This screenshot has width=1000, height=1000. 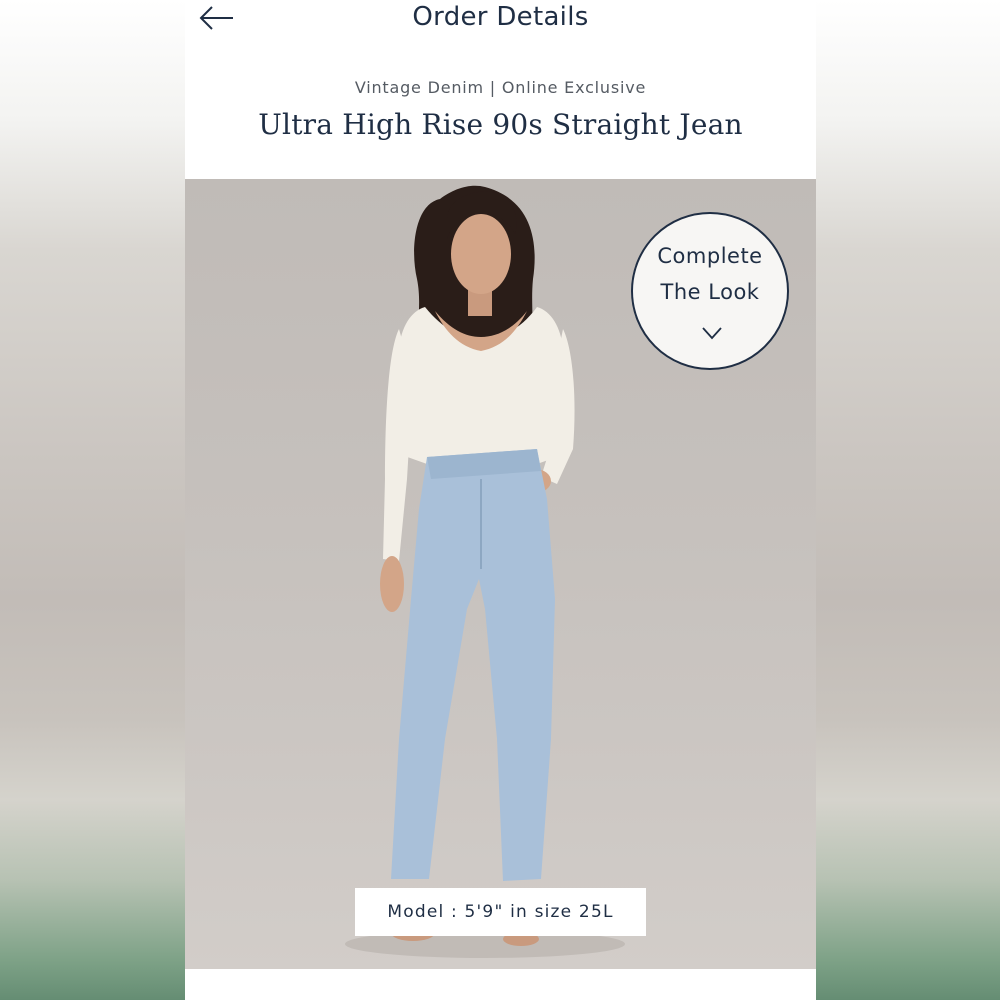 I want to click on complete-the-look-button: Complete The Look, so click(x=710, y=291).